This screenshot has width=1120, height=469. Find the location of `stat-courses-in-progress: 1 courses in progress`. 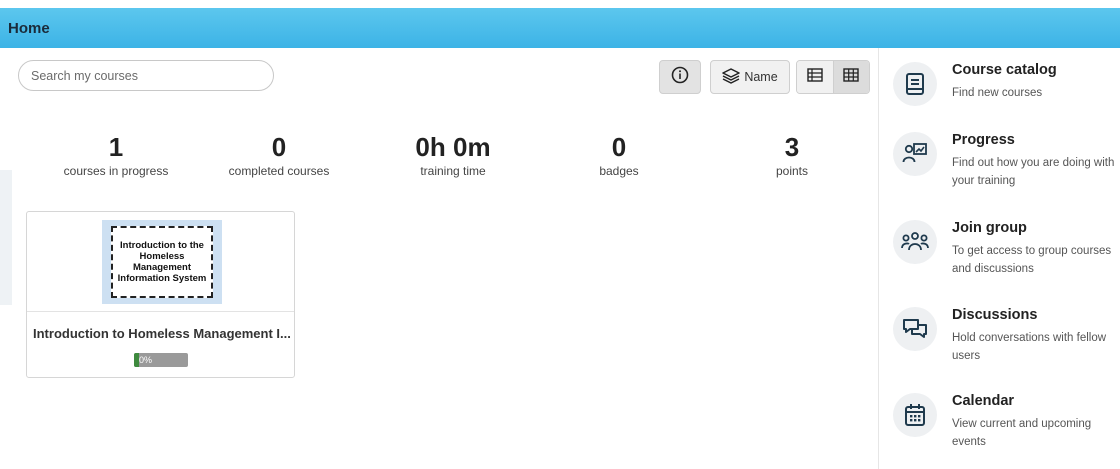

stat-courses-in-progress: 1 courses in progress is located at coordinates (116, 155).